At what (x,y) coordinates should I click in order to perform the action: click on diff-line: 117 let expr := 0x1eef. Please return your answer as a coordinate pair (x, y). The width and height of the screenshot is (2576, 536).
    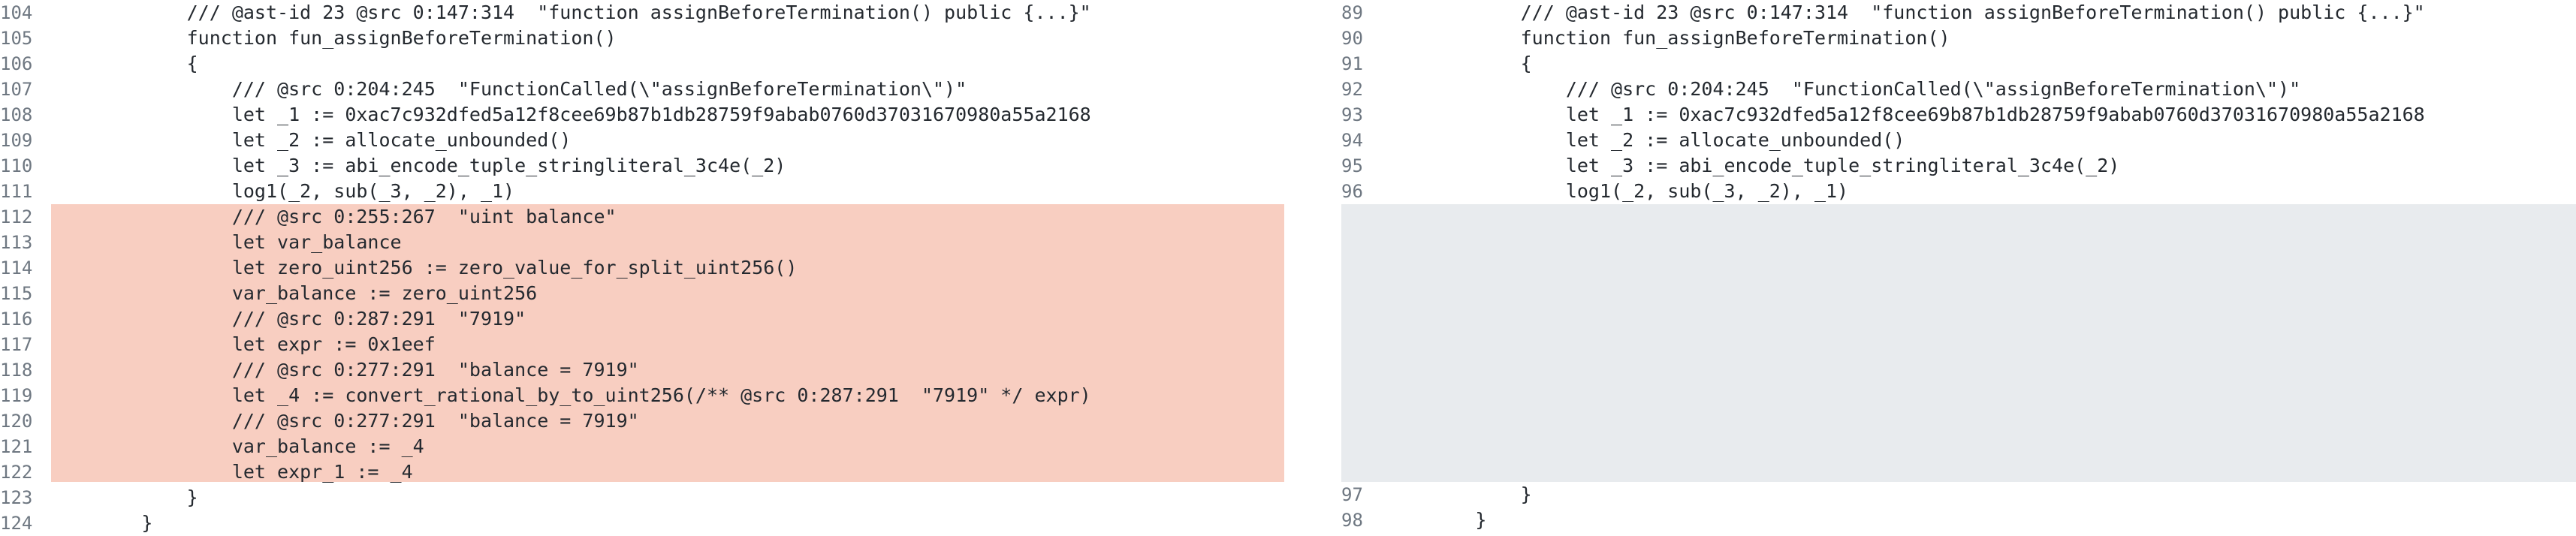
    Looking at the image, I should click on (642, 344).